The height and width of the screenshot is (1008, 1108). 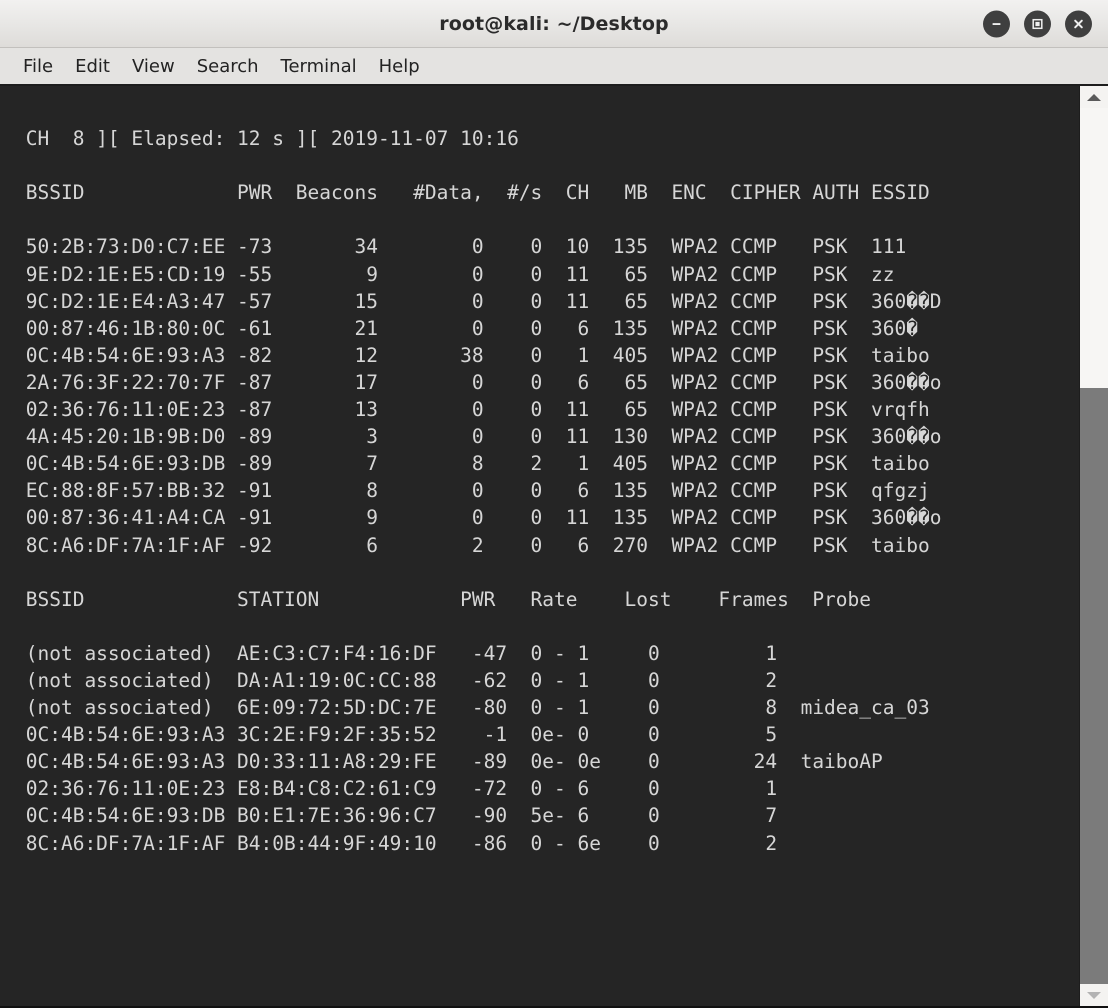 I want to click on scroll-down-button, so click(x=1094, y=995).